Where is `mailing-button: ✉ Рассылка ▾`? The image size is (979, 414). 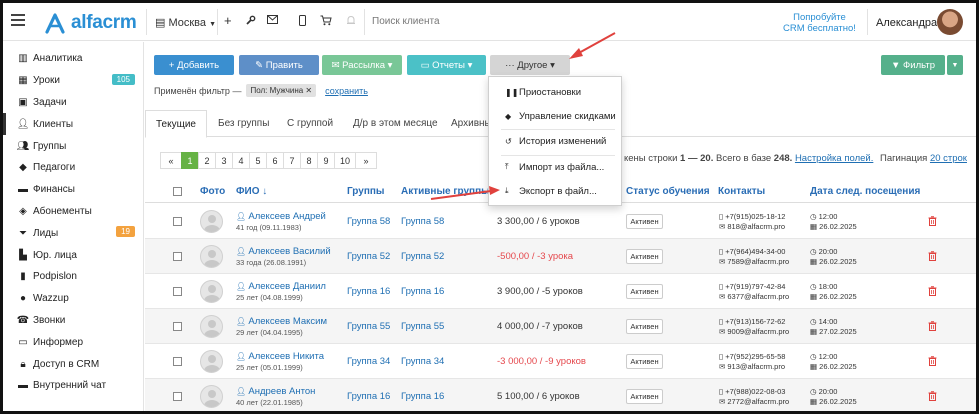
mailing-button: ✉ Рассылка ▾ is located at coordinates (362, 65).